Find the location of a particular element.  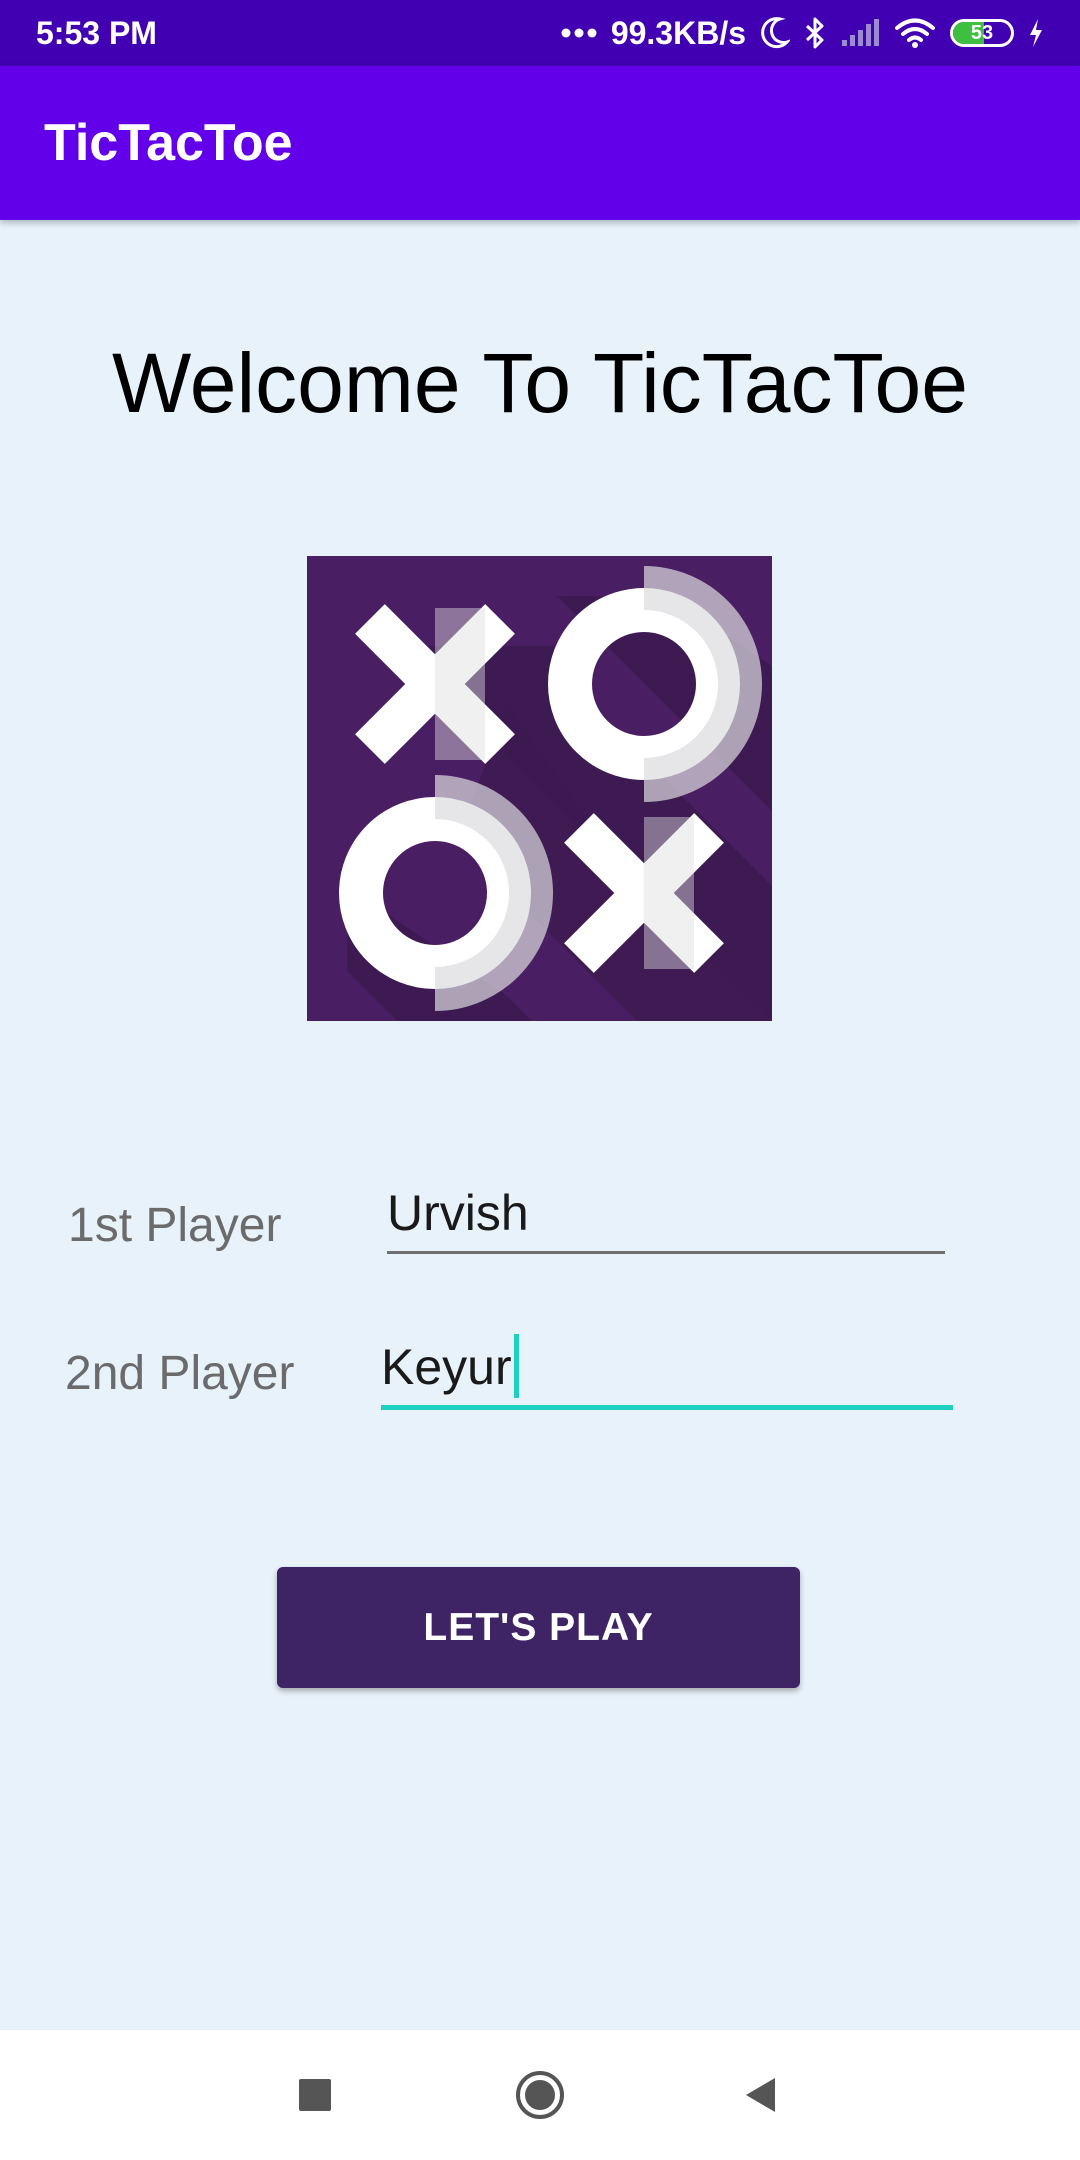

battery-icon: 53 is located at coordinates (982, 33).